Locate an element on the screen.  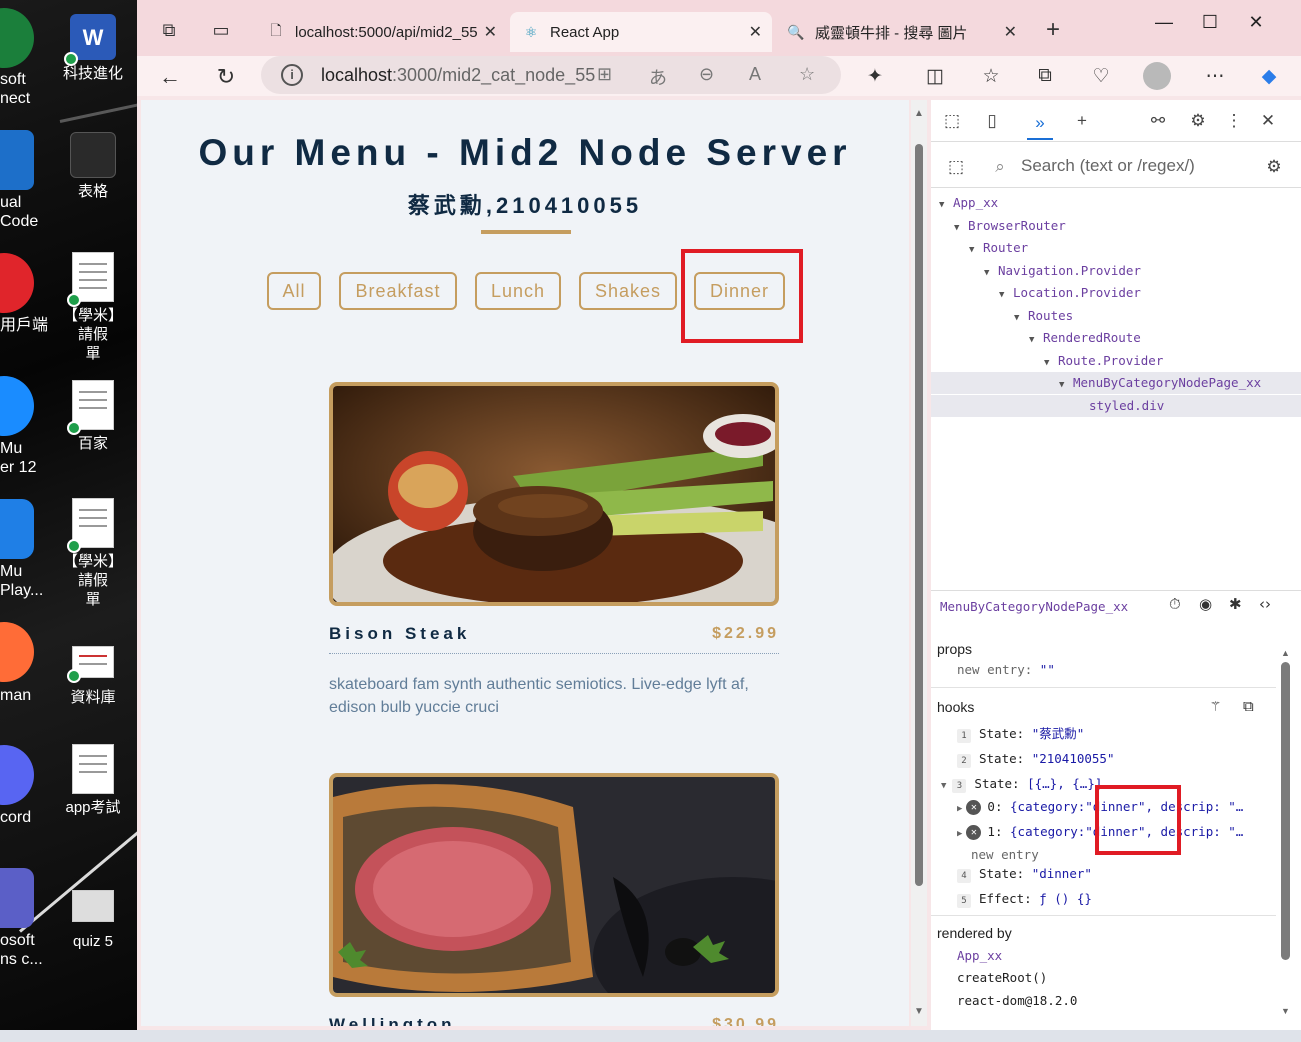
tree-node: styled.div is located at coordinates (1116, 406).